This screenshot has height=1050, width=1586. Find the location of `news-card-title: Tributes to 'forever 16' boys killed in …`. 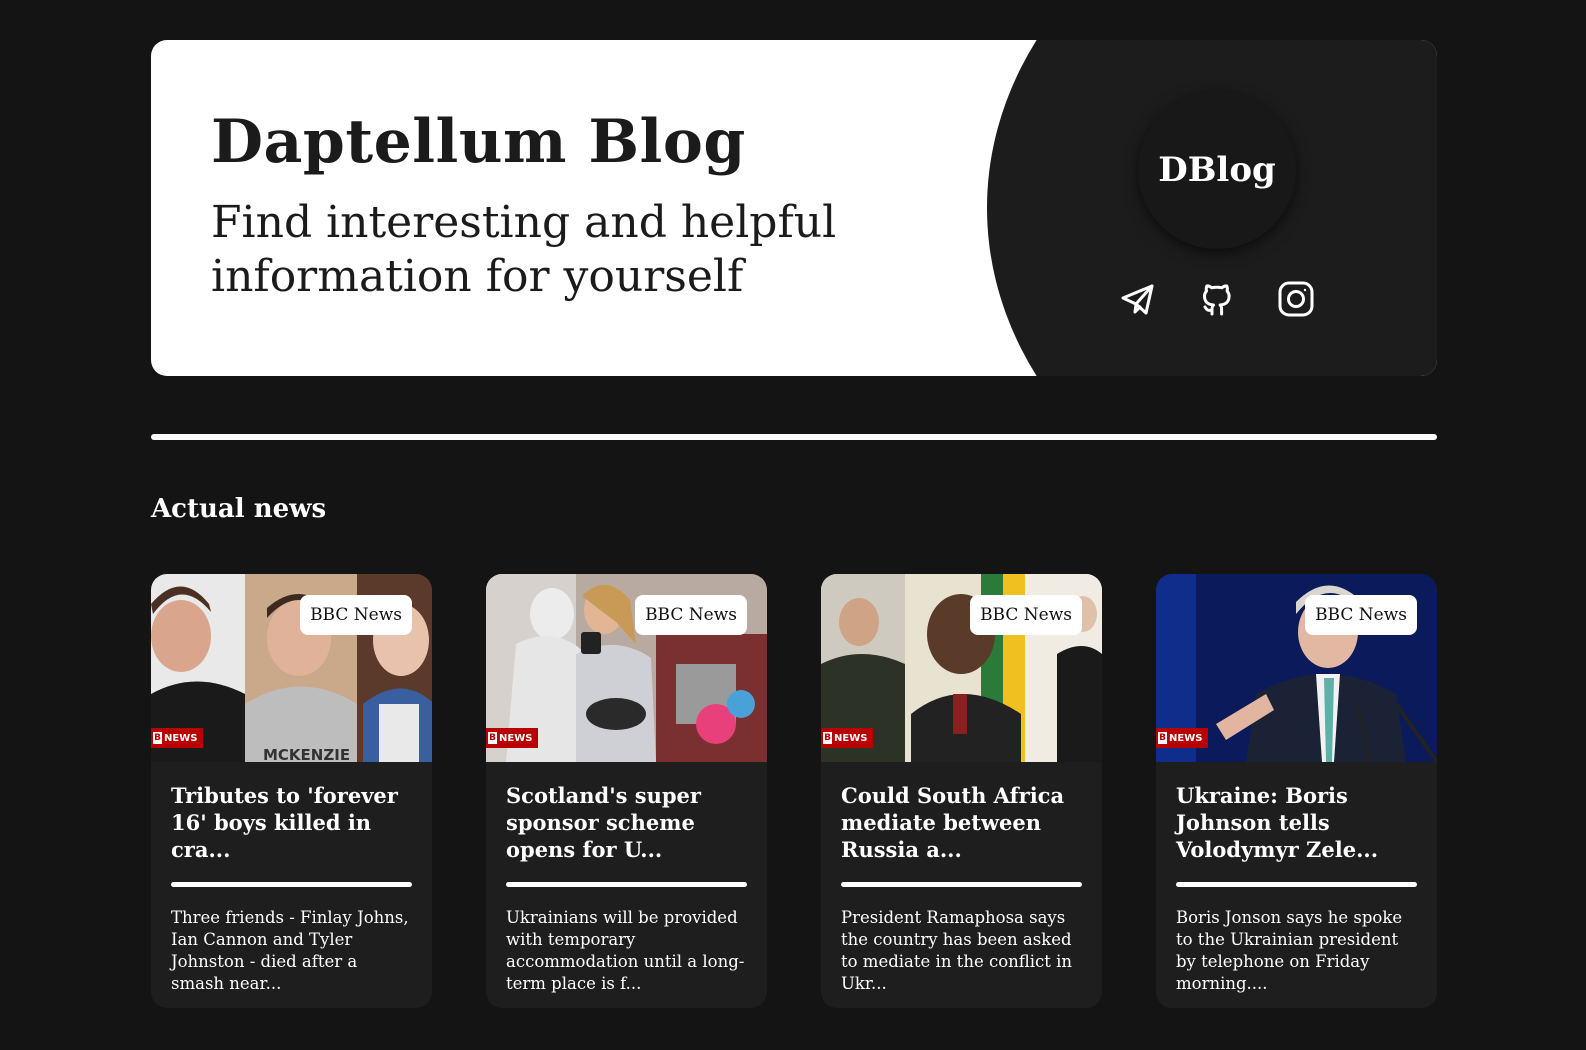

news-card-title: Tributes to 'forever 16' boys killed in … is located at coordinates (291, 822).